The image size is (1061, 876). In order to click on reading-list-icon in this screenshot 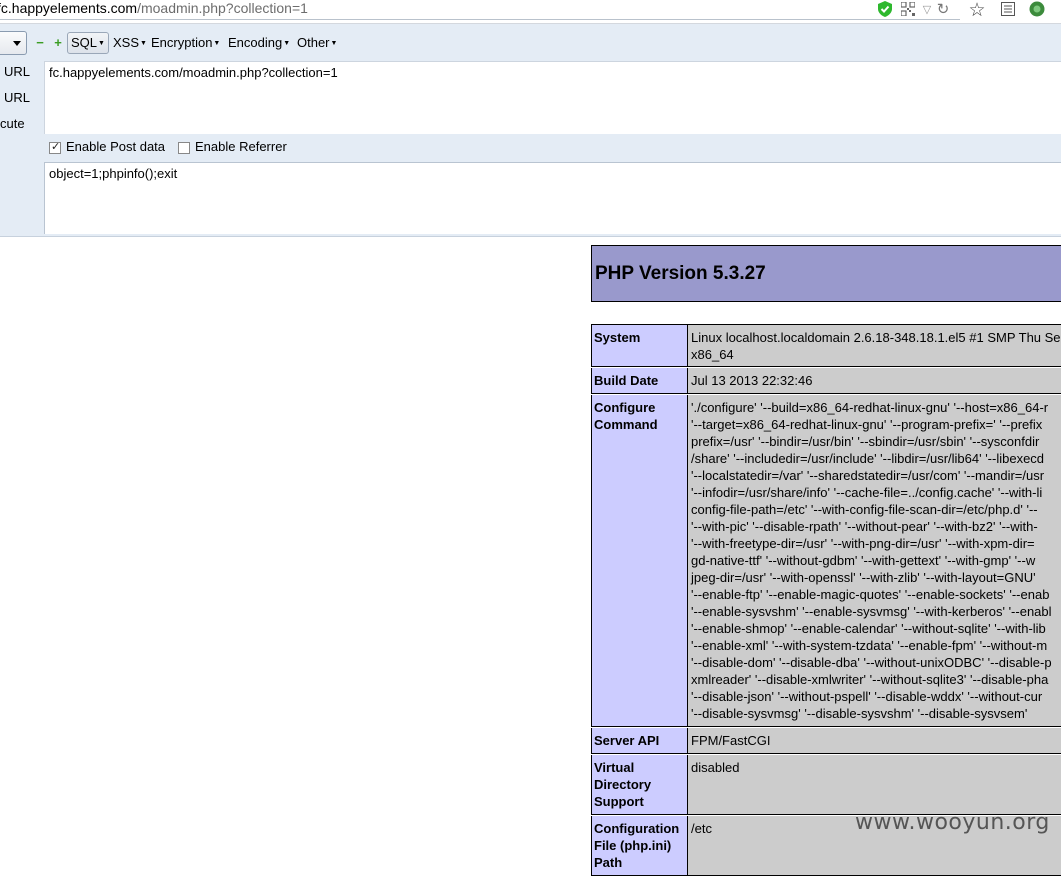, I will do `click(1008, 9)`.